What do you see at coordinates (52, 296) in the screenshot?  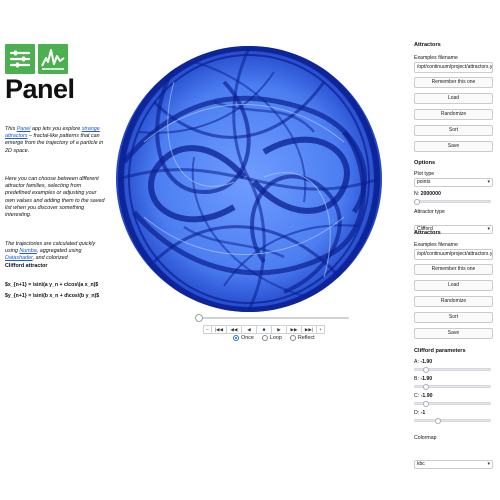 I see `formula-y: $y_{n+1} = \sin\(b x_n + d\cos\(b y_n)$` at bounding box center [52, 296].